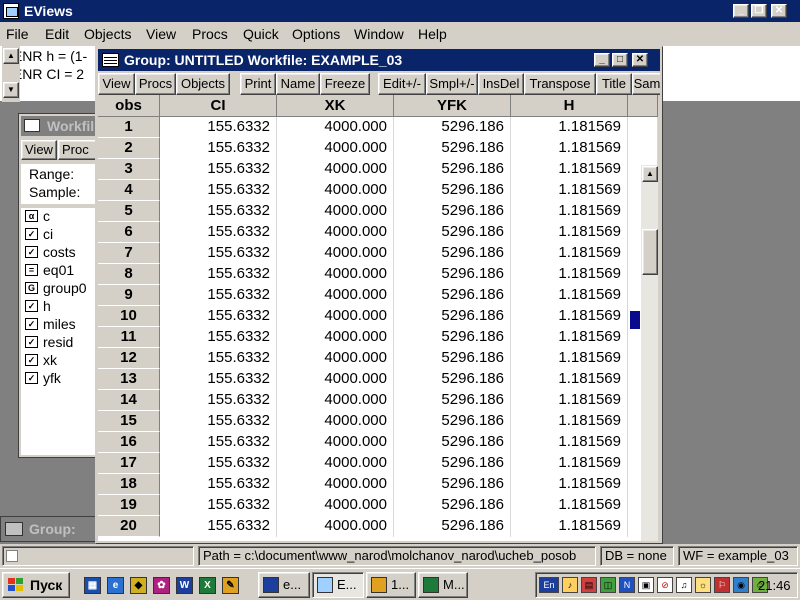 This screenshot has width=800, height=600. Describe the element at coordinates (11, 90) in the screenshot. I see `scroll-down-arrow-icon: ▼` at that location.